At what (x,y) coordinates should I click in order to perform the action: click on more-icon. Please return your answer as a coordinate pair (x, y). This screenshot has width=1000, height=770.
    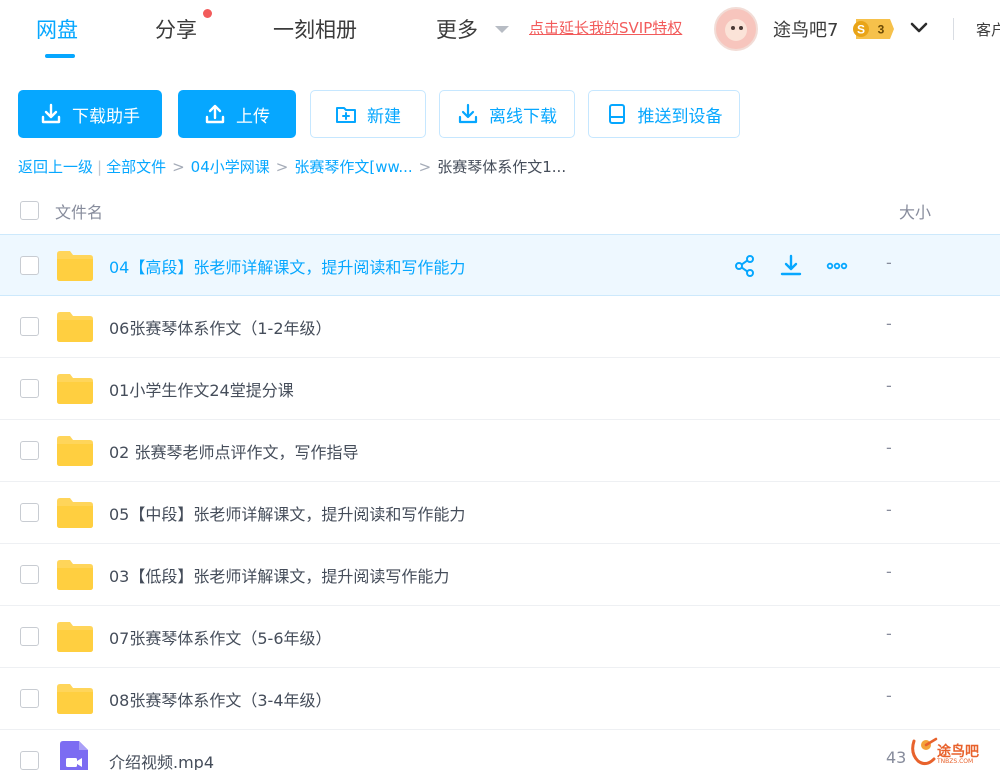
    Looking at the image, I should click on (837, 266).